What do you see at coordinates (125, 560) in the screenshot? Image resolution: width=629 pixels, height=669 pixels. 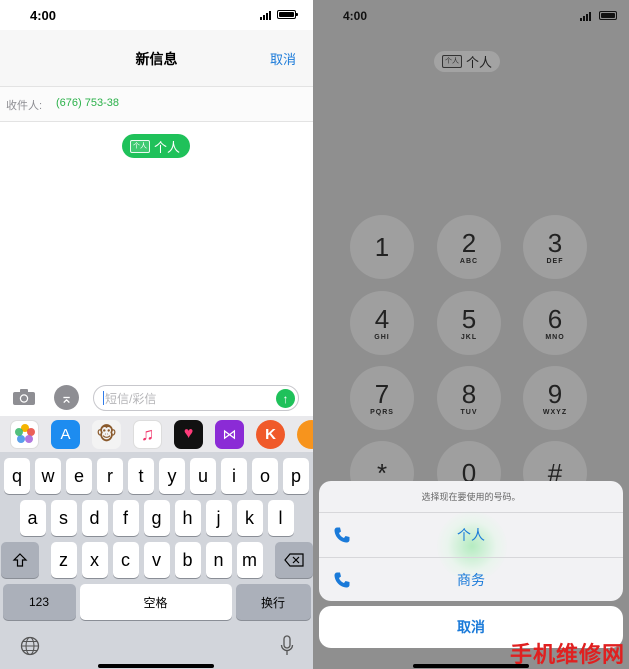 I see `key-c: c` at bounding box center [125, 560].